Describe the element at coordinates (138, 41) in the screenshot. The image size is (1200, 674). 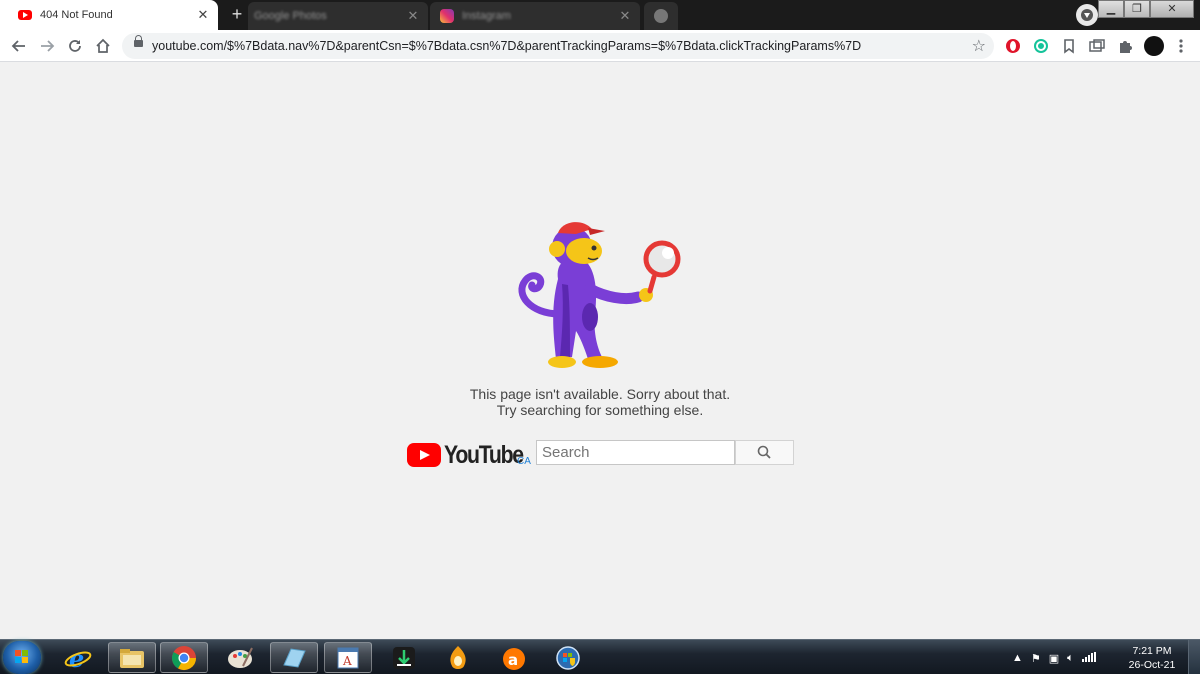
I see `lock-icon` at that location.